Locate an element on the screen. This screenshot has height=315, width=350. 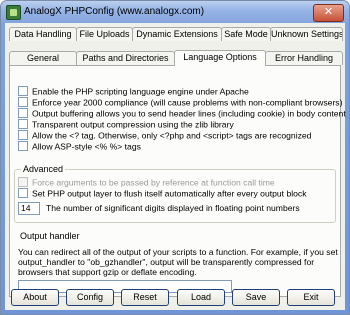
advanced-legend: Advanced is located at coordinates (43, 169).